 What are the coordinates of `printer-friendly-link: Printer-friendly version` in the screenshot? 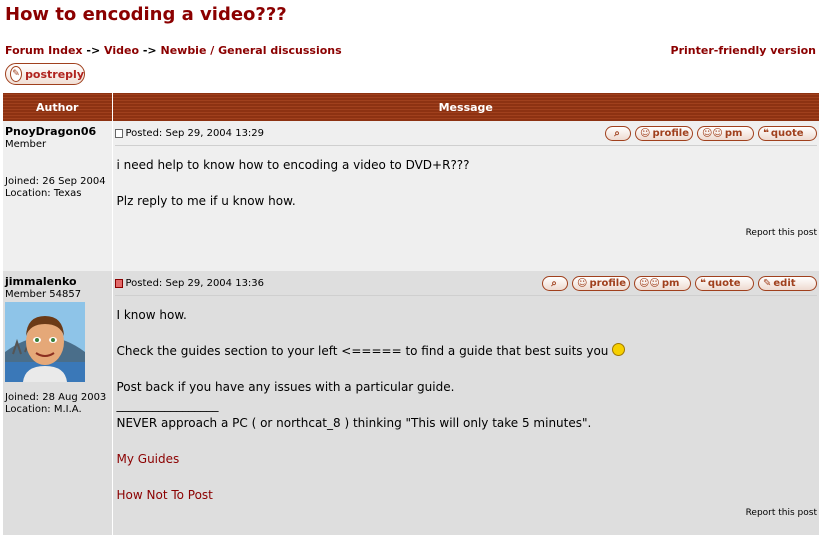 It's located at (743, 50).